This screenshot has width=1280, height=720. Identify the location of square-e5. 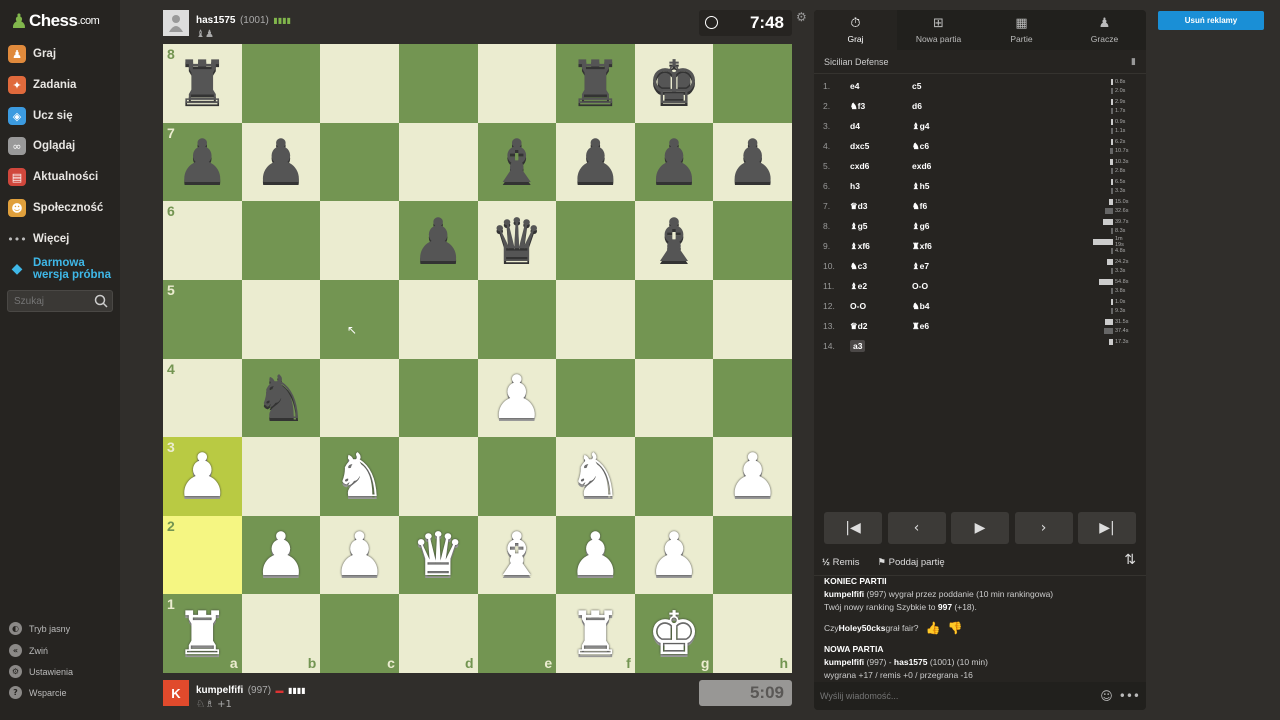
(517, 319).